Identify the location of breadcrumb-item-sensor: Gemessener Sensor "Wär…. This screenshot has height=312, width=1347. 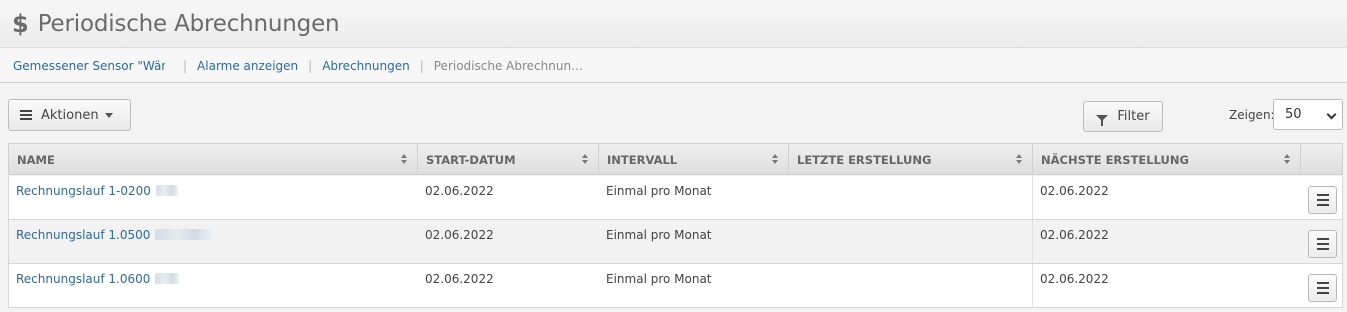
(89, 66).